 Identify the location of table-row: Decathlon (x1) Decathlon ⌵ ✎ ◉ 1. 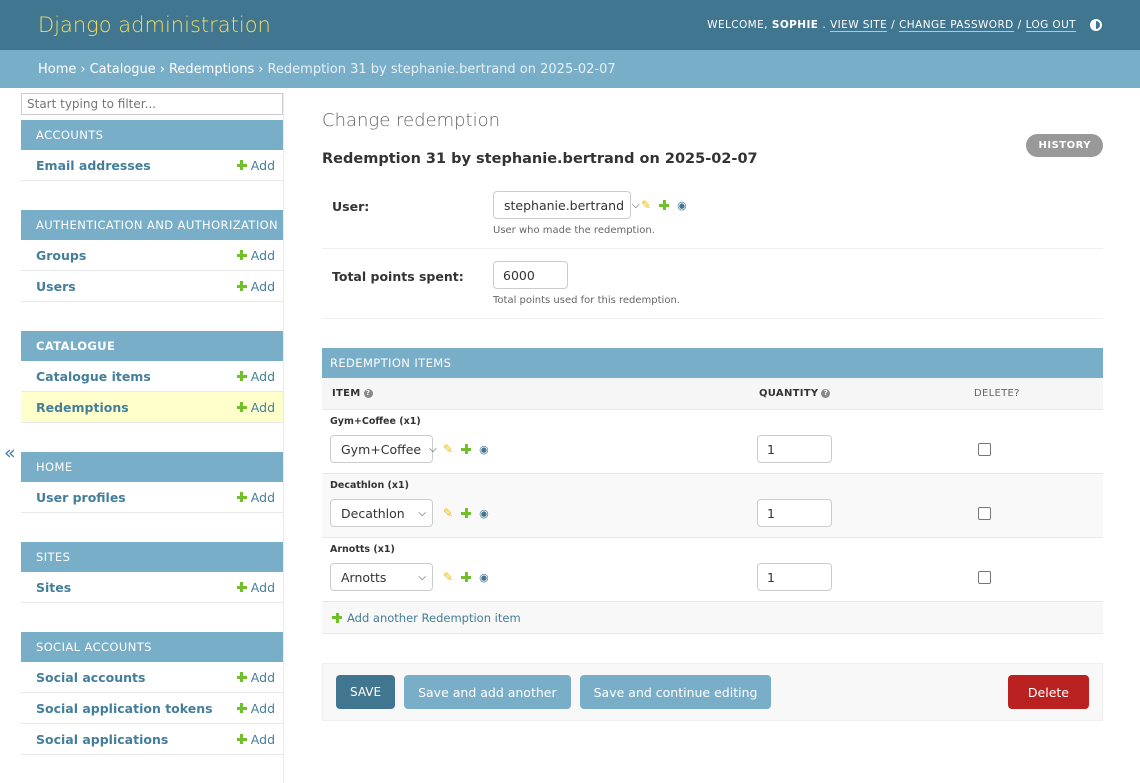
(712, 506).